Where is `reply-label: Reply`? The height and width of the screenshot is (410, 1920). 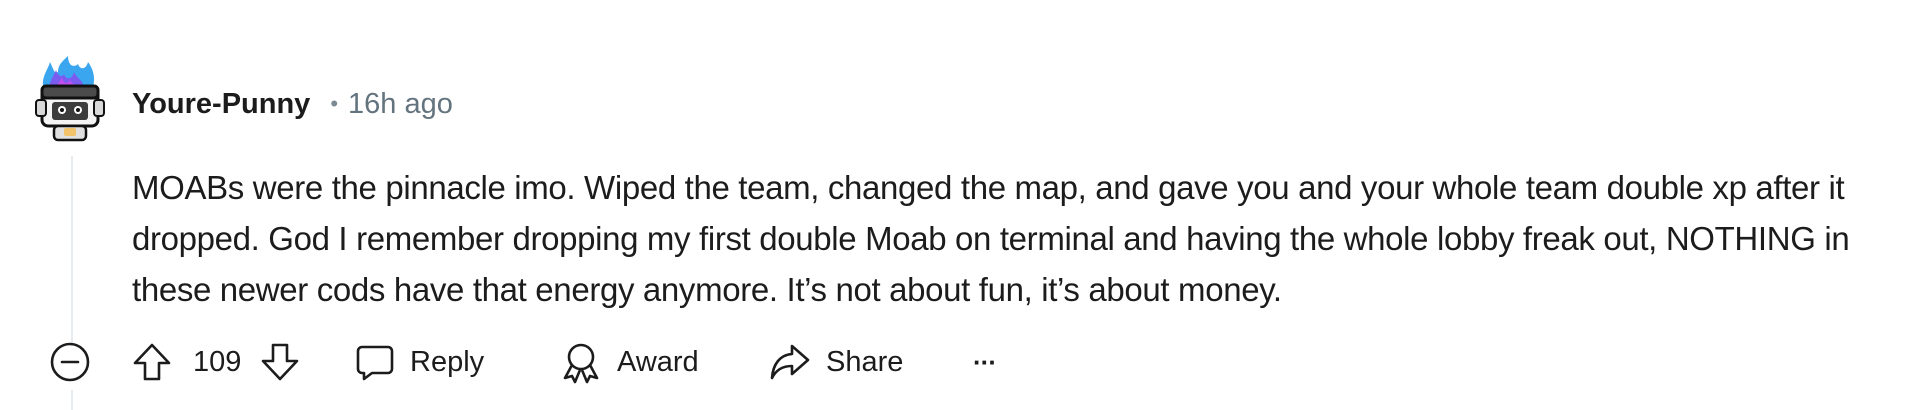 reply-label: Reply is located at coordinates (447, 361).